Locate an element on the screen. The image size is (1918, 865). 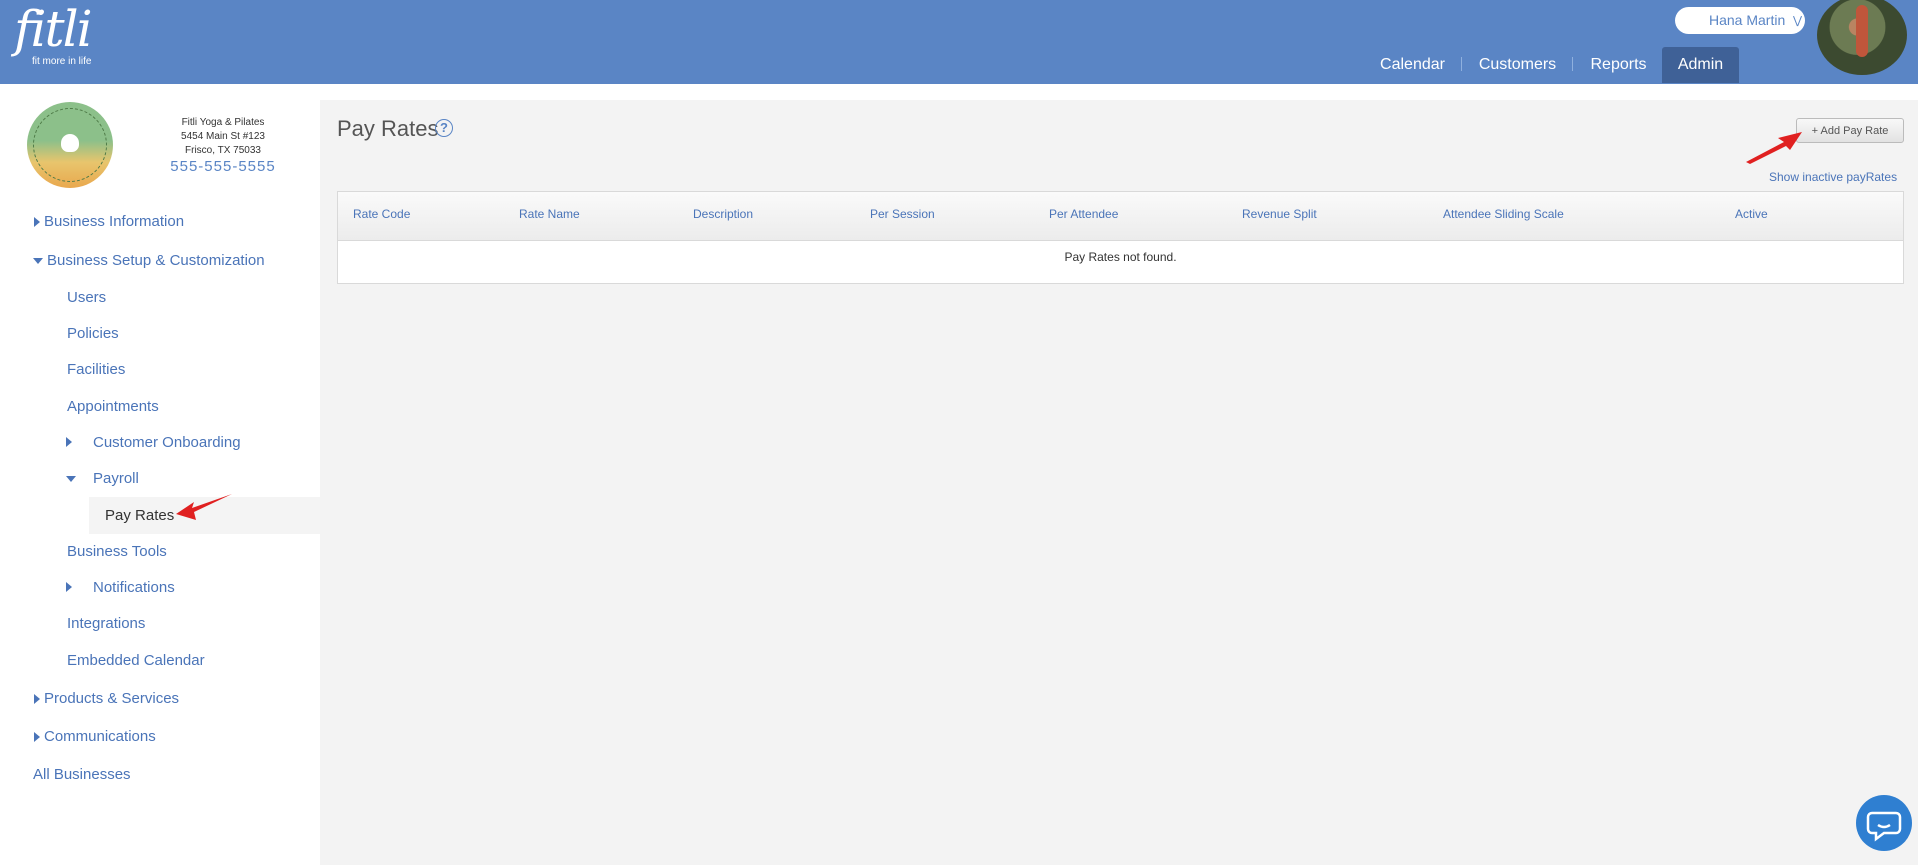
sidebar-item-business-setup: Business Setup & Customization is located at coordinates (156, 260).